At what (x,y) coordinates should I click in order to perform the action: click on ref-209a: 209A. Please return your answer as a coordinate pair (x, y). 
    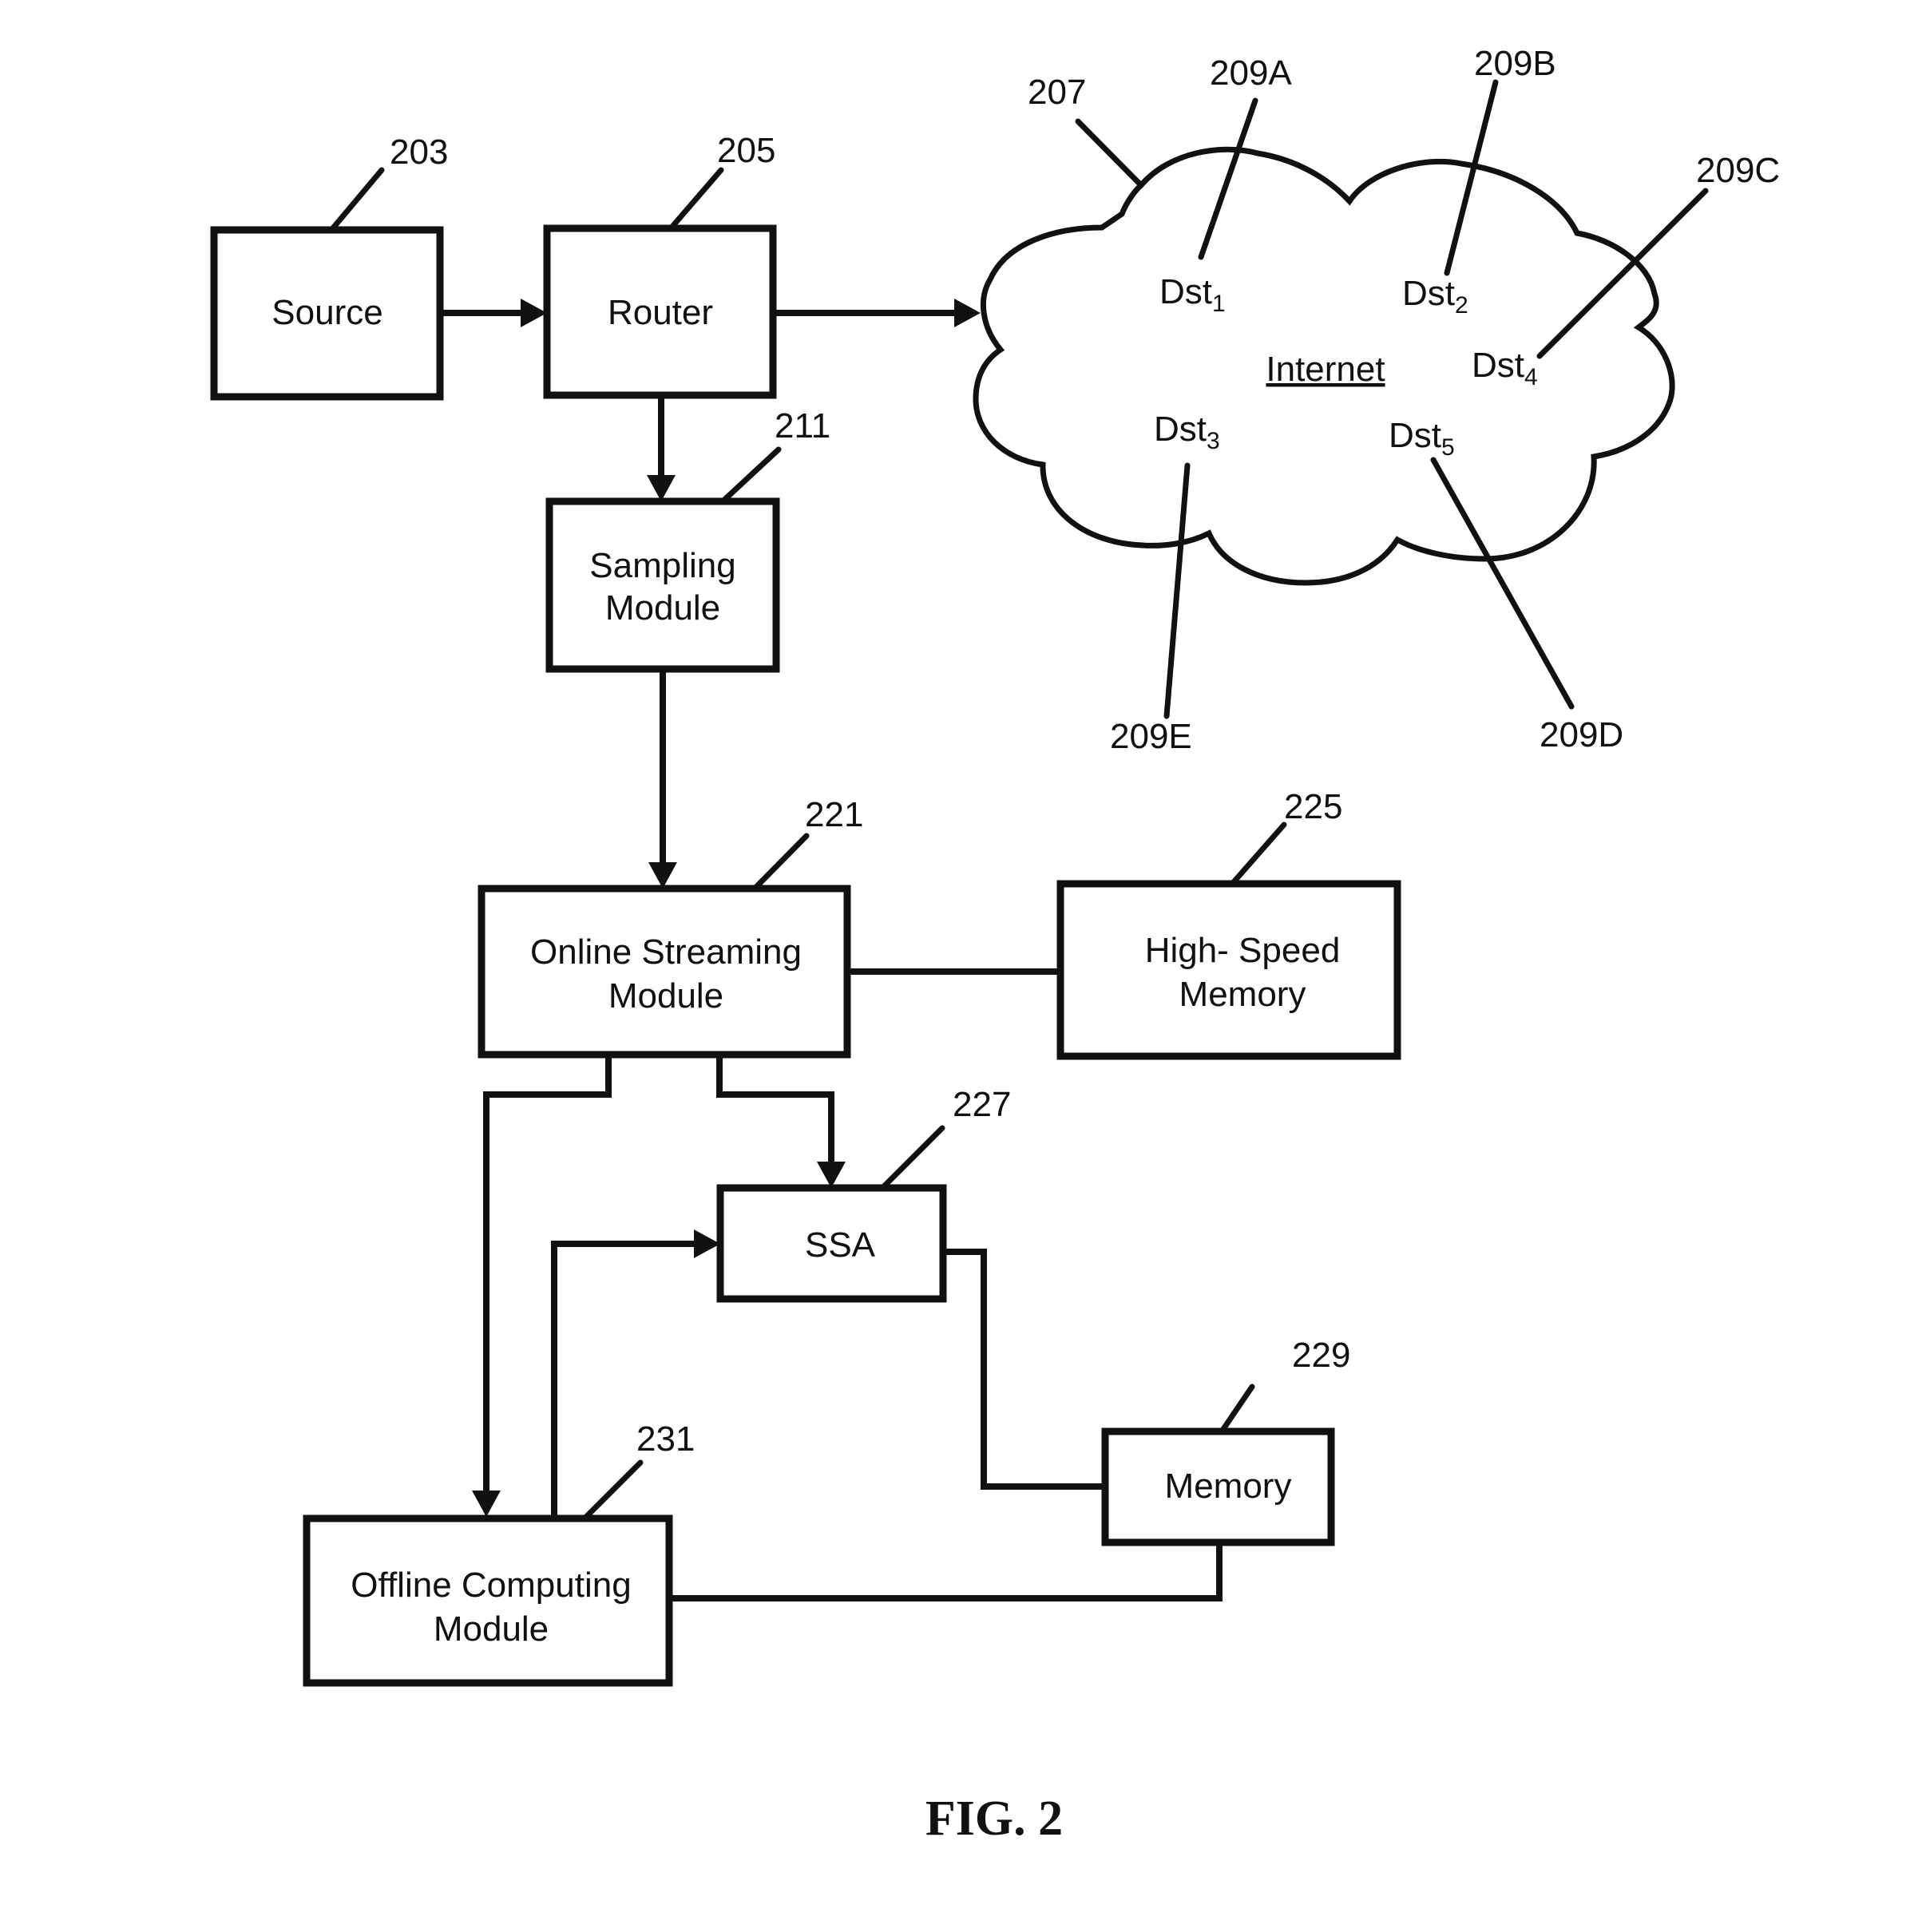
    Looking at the image, I should click on (1251, 73).